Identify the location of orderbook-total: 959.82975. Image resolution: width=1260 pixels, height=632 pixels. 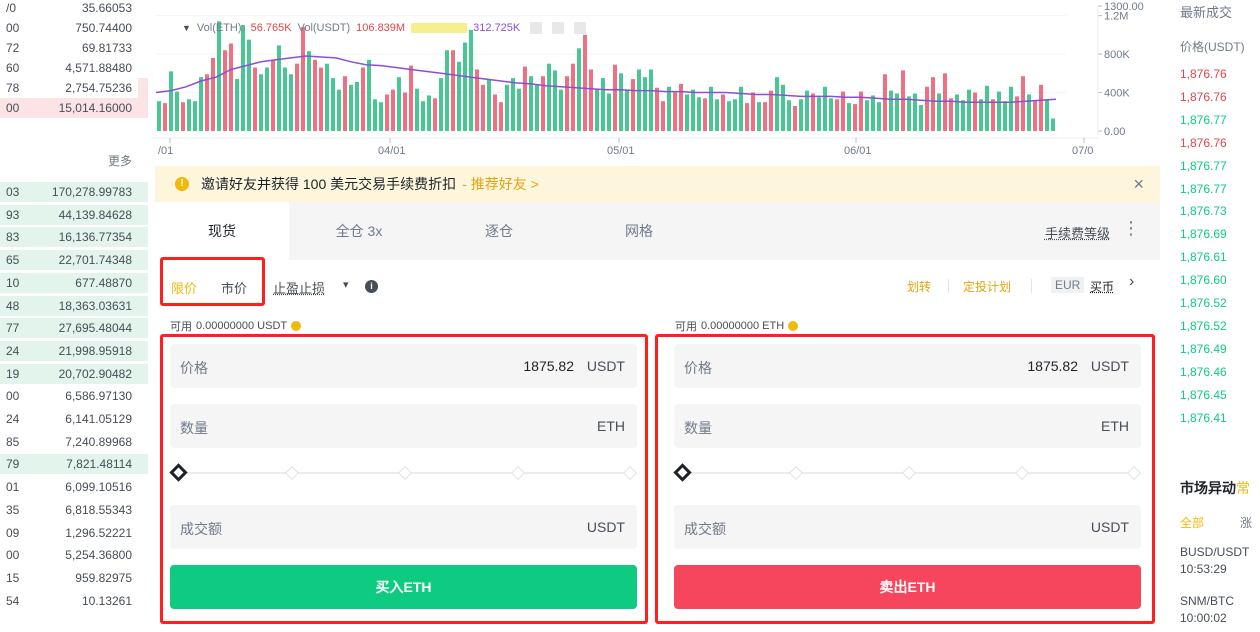
(103, 577).